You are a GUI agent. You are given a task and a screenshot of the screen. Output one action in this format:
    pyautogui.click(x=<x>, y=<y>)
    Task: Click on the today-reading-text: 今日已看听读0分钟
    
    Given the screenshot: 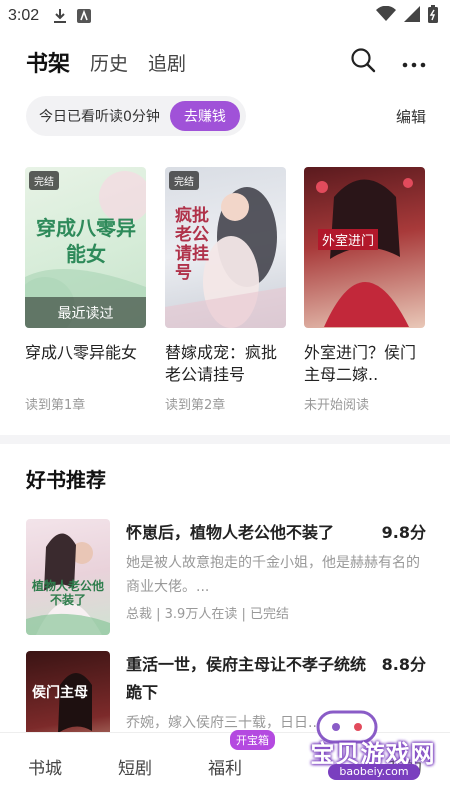 What is the action you would take?
    pyautogui.click(x=99, y=117)
    